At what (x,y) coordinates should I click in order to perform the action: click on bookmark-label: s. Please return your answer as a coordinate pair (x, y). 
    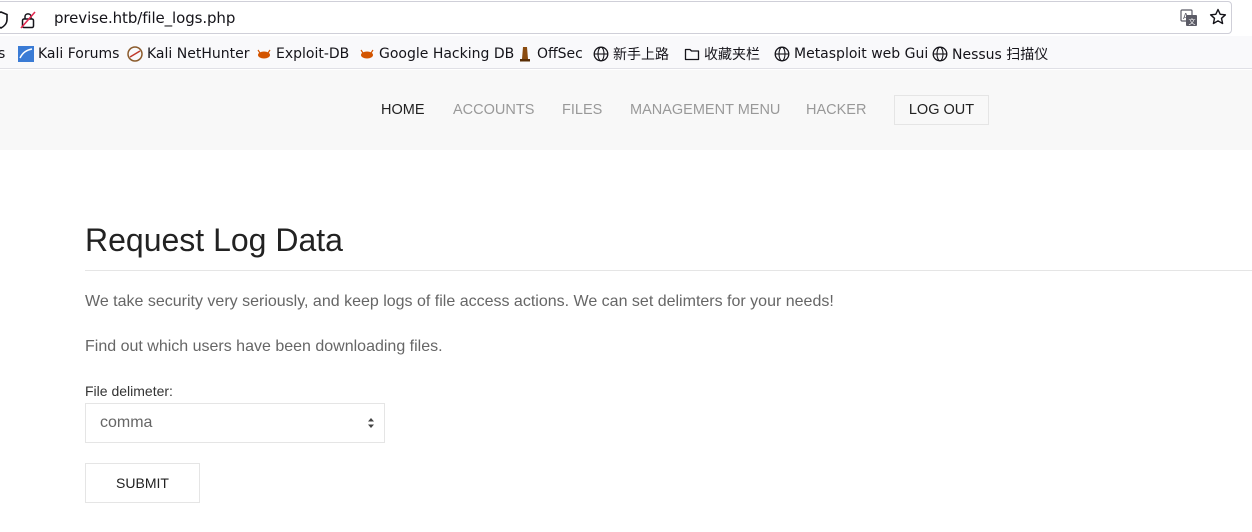
    Looking at the image, I should click on (3, 54).